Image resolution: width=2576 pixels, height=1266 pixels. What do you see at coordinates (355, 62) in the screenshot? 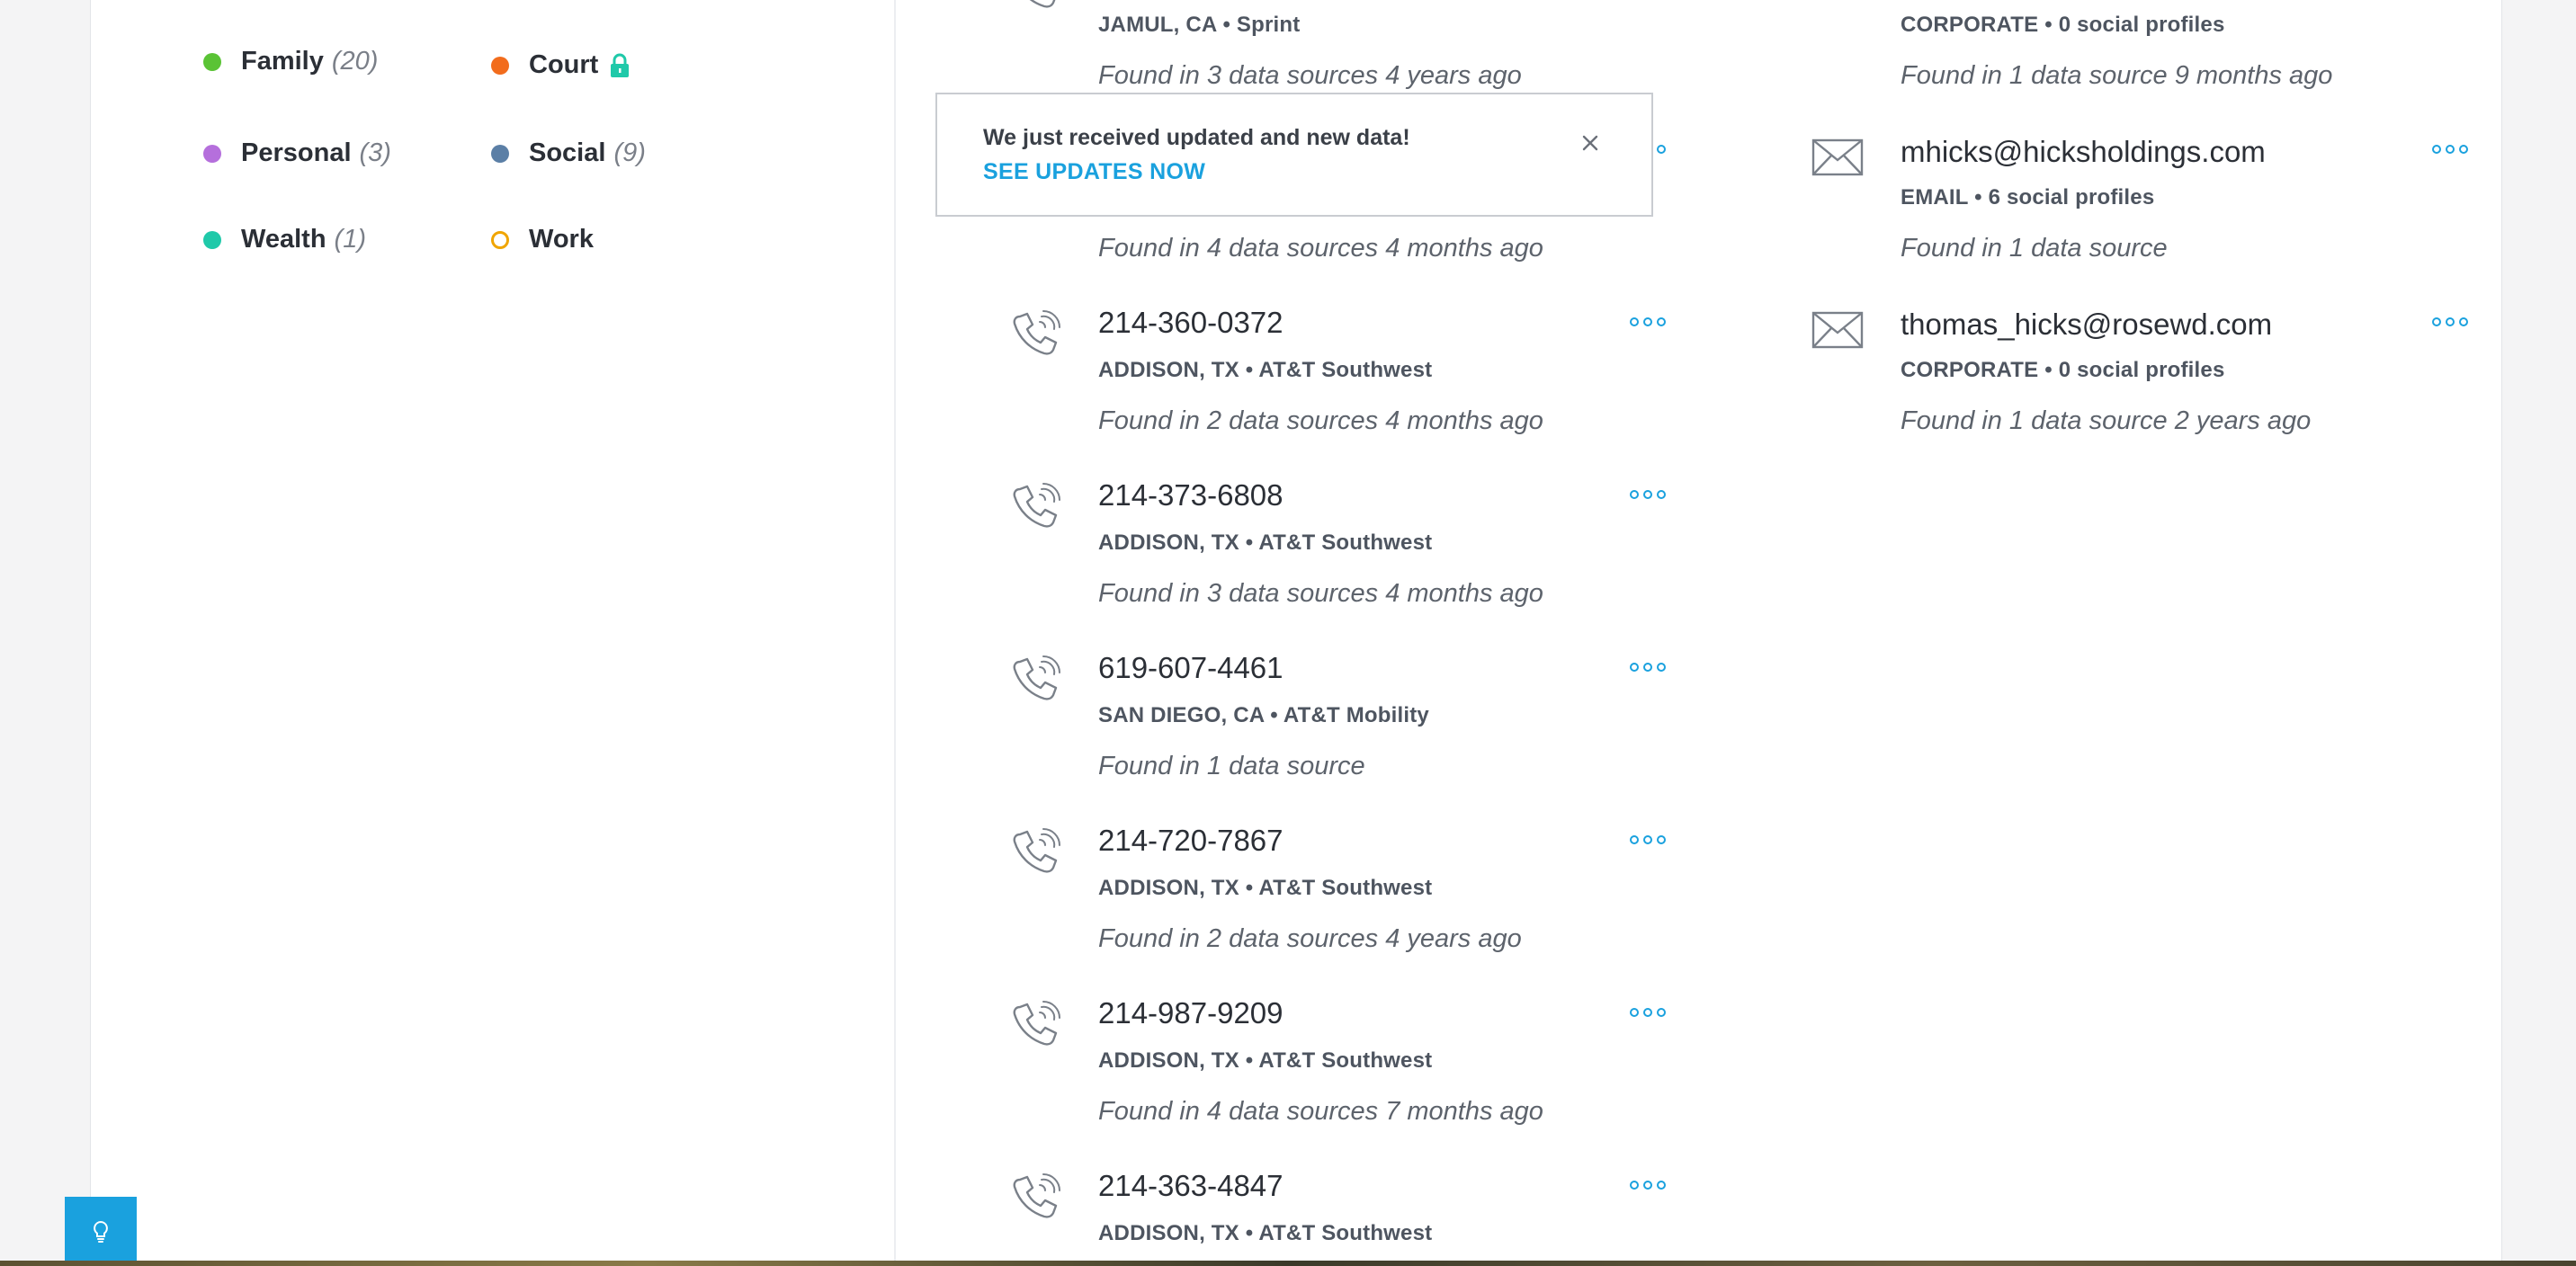
I see `legend-count: (20)` at bounding box center [355, 62].